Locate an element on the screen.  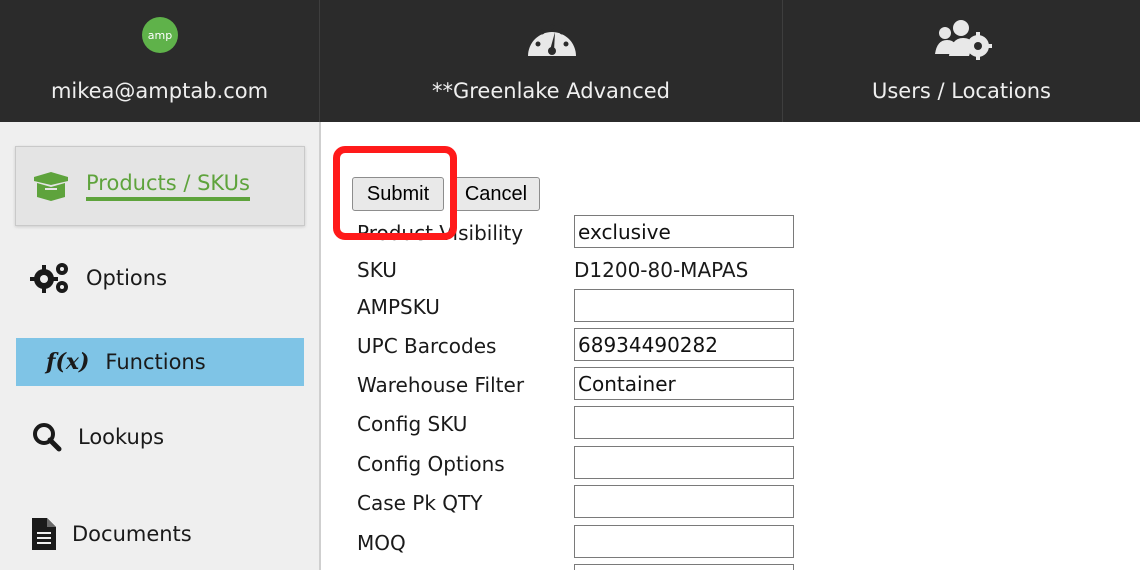
sidebar-item-functions: f(x) Functions is located at coordinates (160, 362).